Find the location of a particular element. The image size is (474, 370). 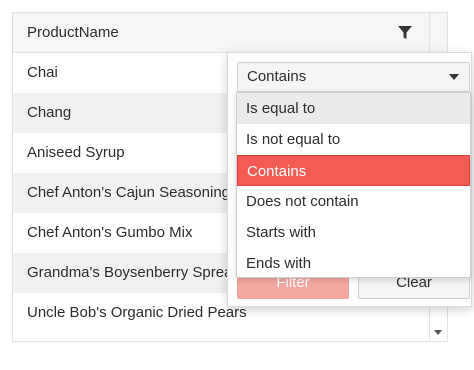

chevron-down-icon is located at coordinates (454, 77).